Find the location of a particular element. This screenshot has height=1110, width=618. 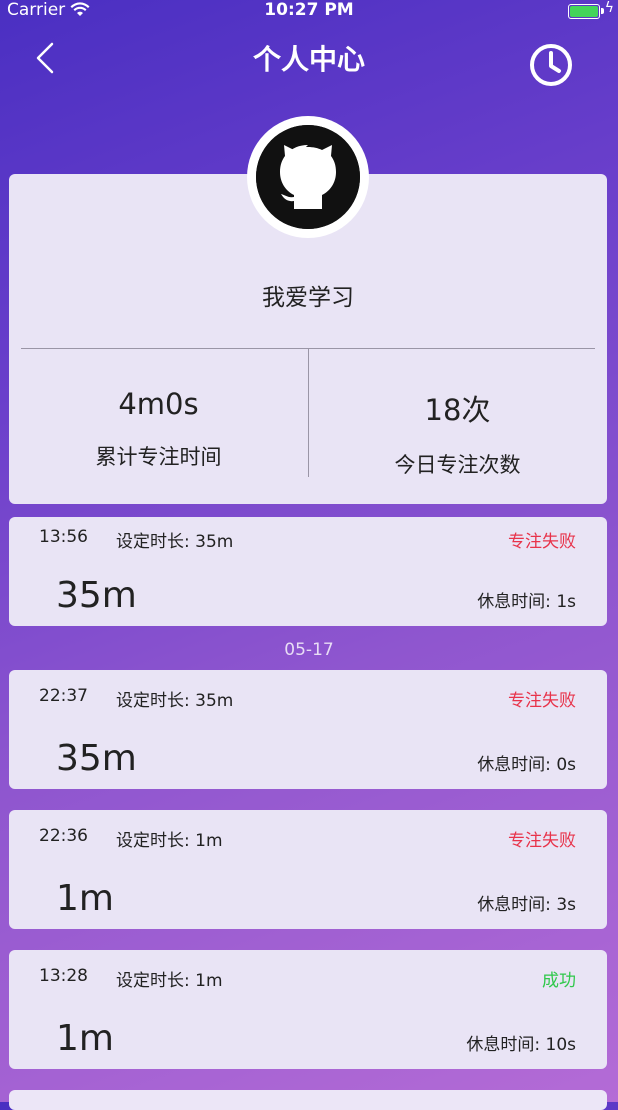

github-octocat-icon is located at coordinates (308, 177).